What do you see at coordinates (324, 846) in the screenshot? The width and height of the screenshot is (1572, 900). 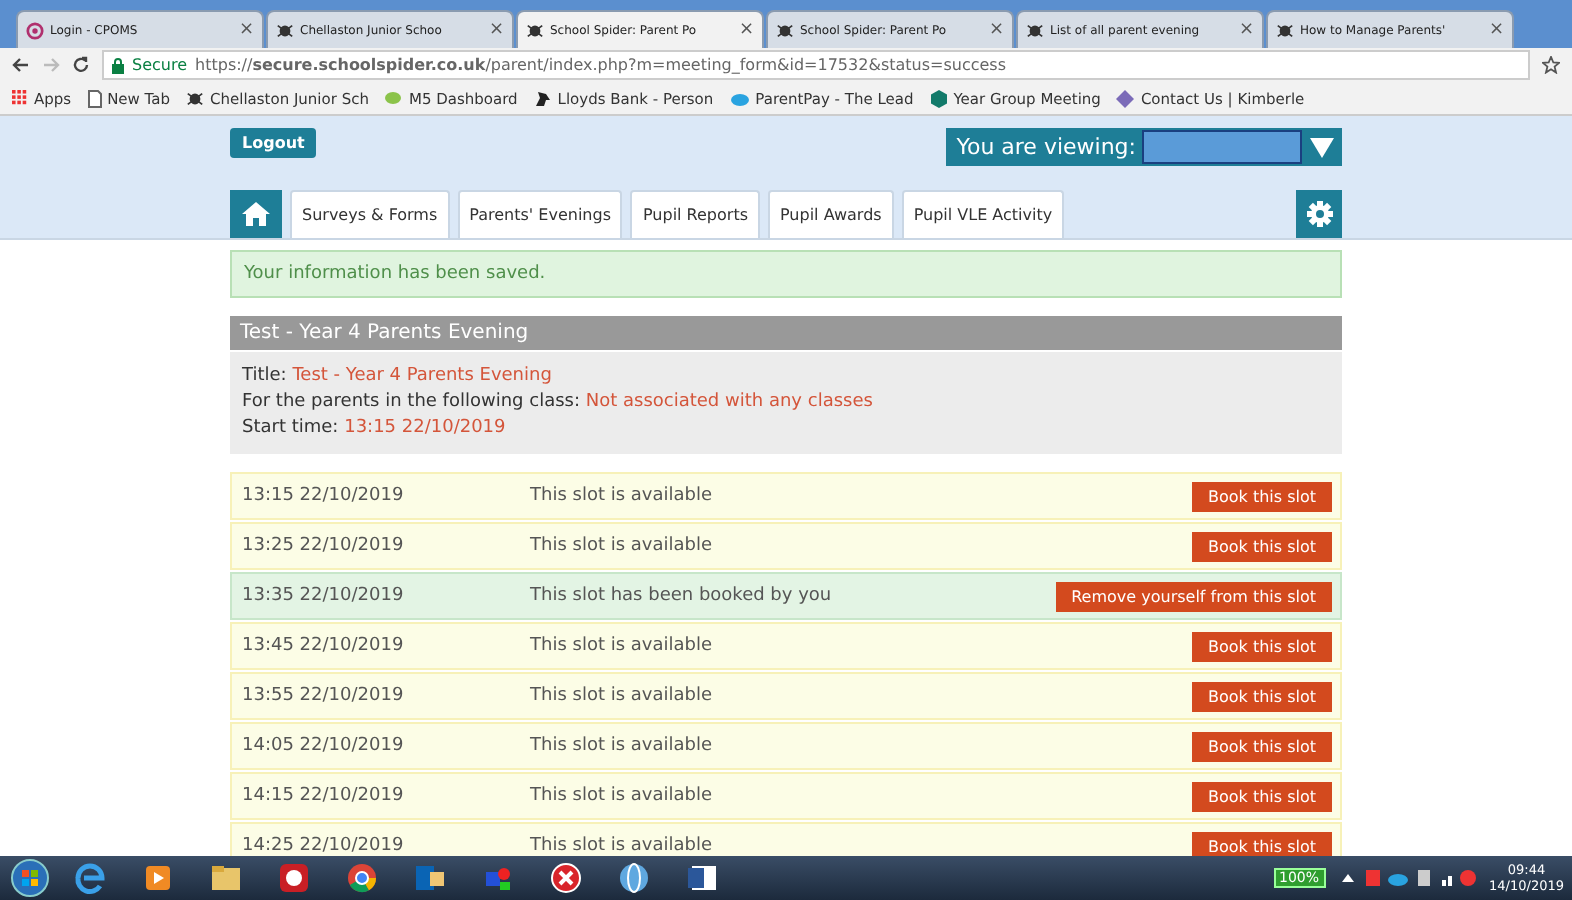 I see `slot-time: 14:25 22/10/2019` at bounding box center [324, 846].